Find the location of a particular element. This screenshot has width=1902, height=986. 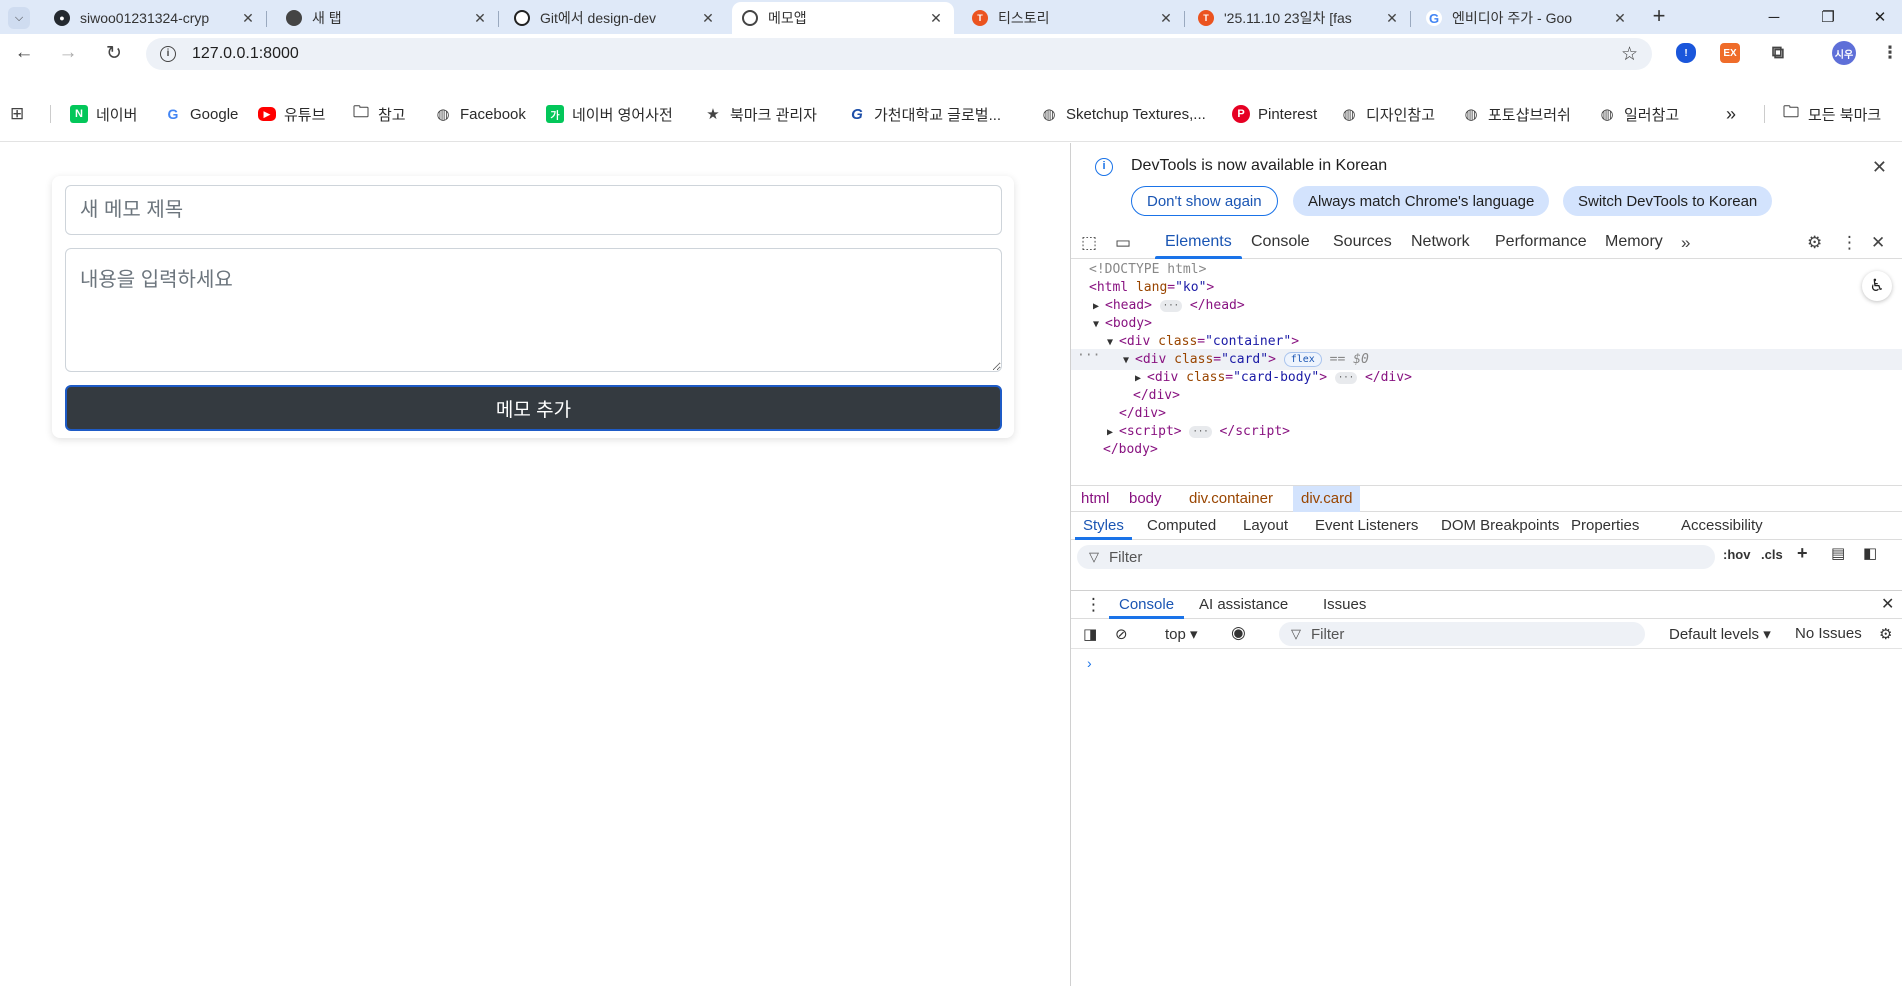

tab-search-button: ⌵ is located at coordinates (19, 18).